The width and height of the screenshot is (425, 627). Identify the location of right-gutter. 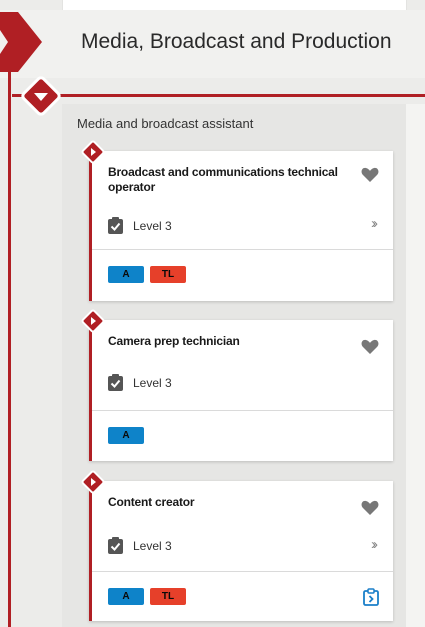
(415, 365).